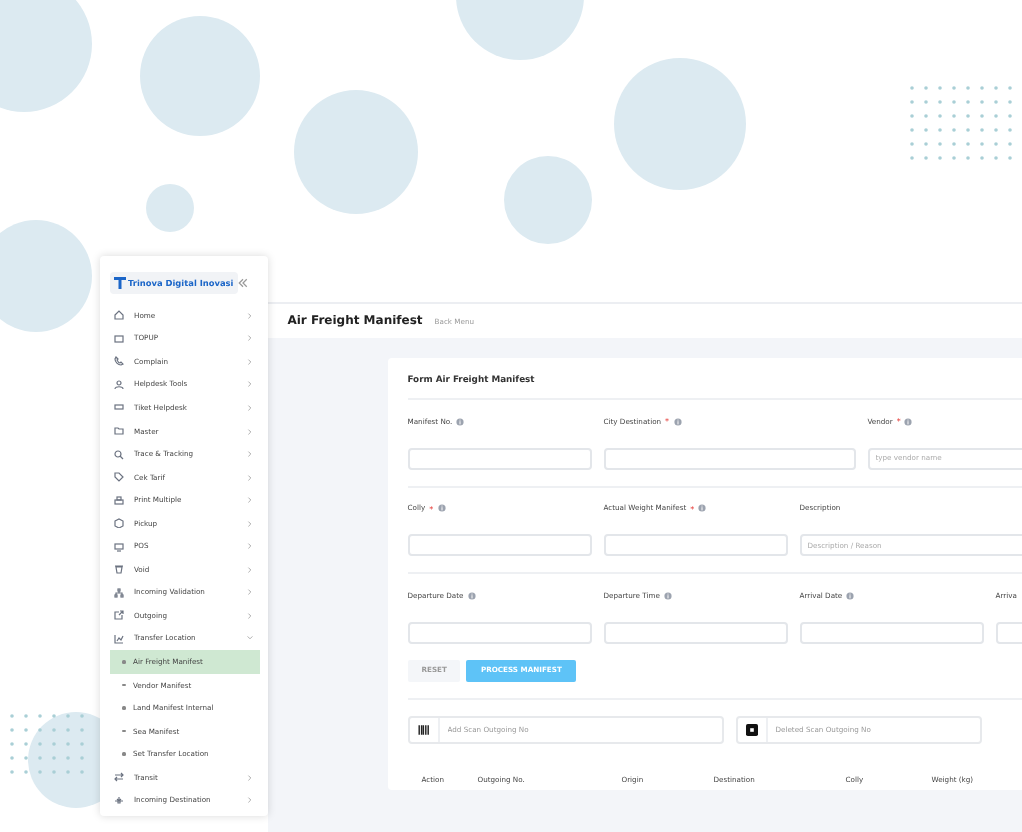 Image resolution: width=1022 pixels, height=832 pixels. What do you see at coordinates (119, 592) in the screenshot?
I see `network-icon` at bounding box center [119, 592].